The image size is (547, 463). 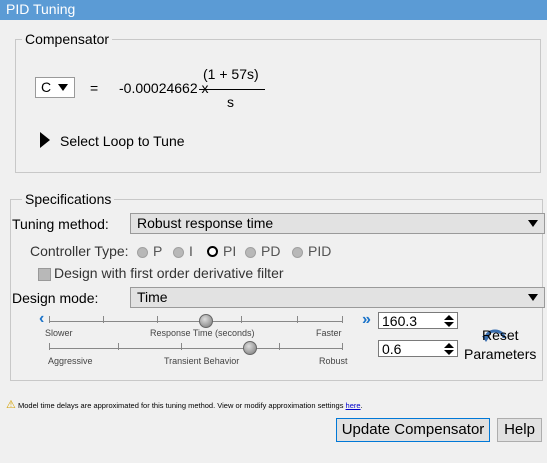 I want to click on update-compensator-button: Update Compensator, so click(x=413, y=430).